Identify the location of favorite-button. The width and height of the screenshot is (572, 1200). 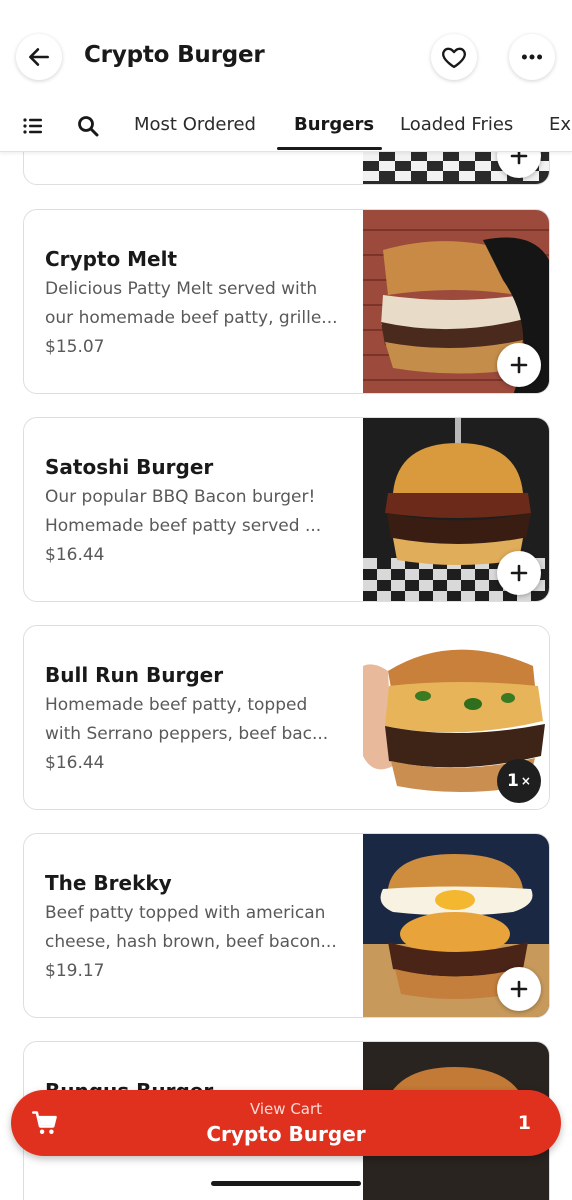
(454, 57).